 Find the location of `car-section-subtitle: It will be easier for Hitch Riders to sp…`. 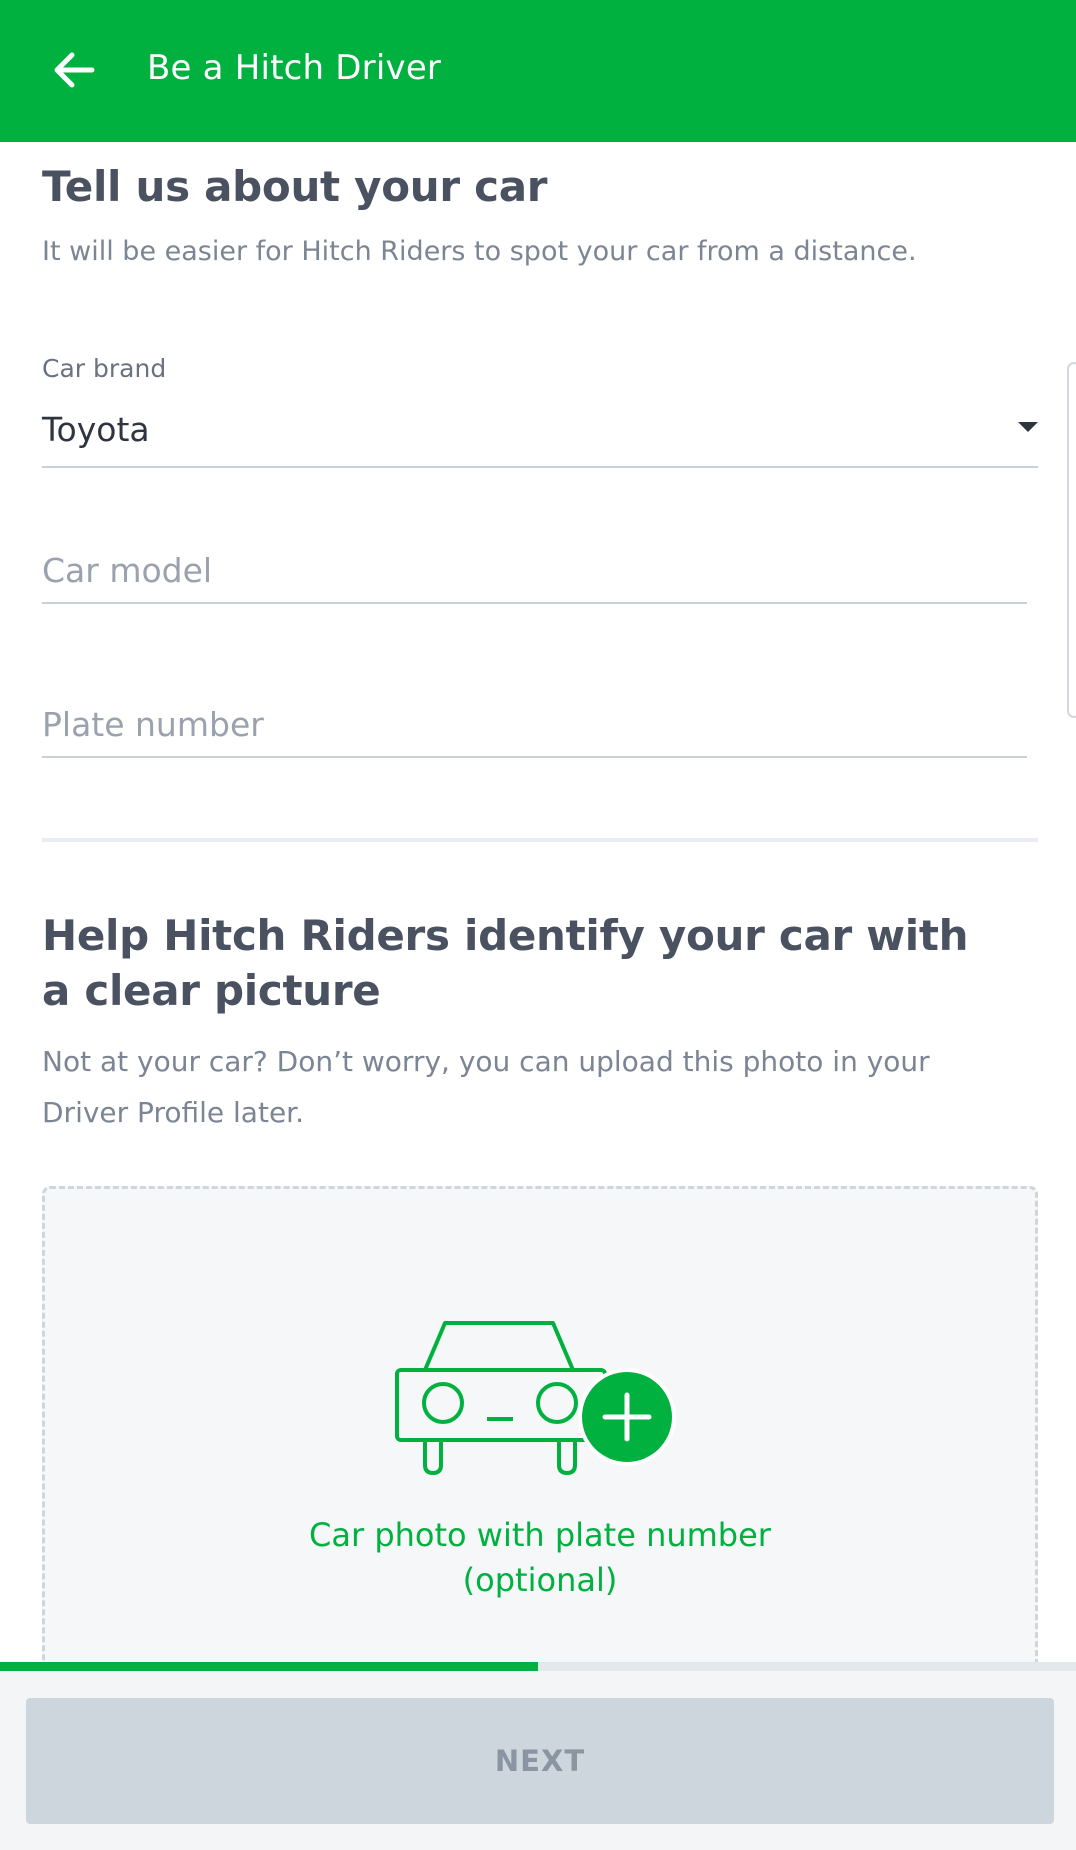

car-section-subtitle: It will be easier for Hitch Riders to sp… is located at coordinates (479, 251).